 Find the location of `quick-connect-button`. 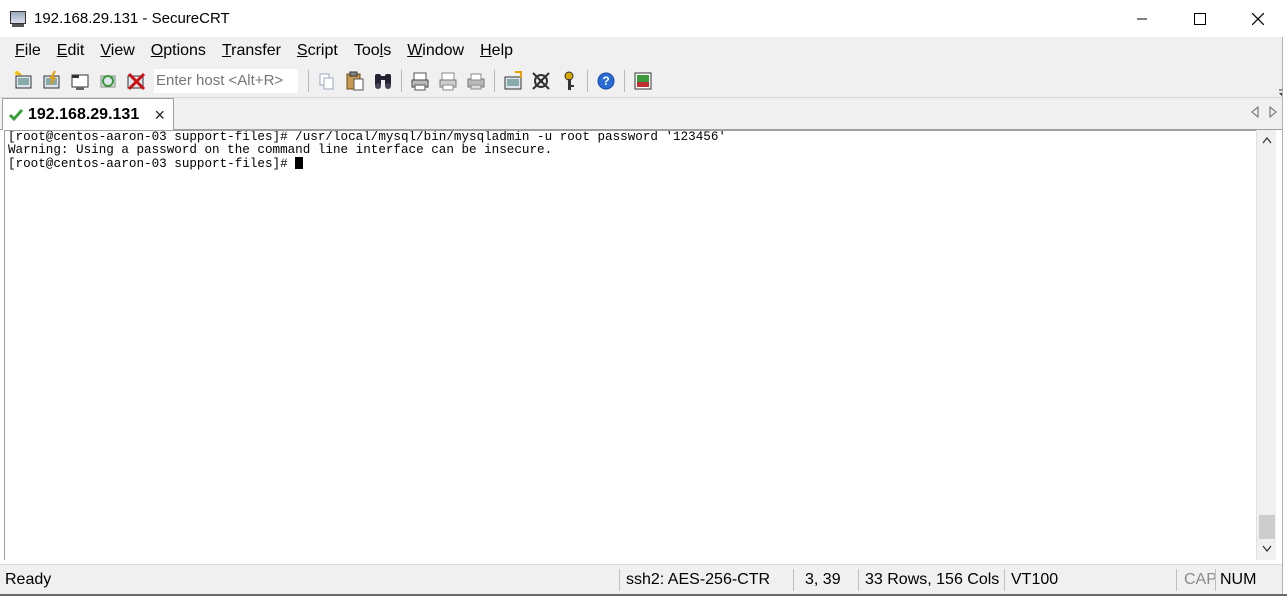

quick-connect-button is located at coordinates (52, 81).